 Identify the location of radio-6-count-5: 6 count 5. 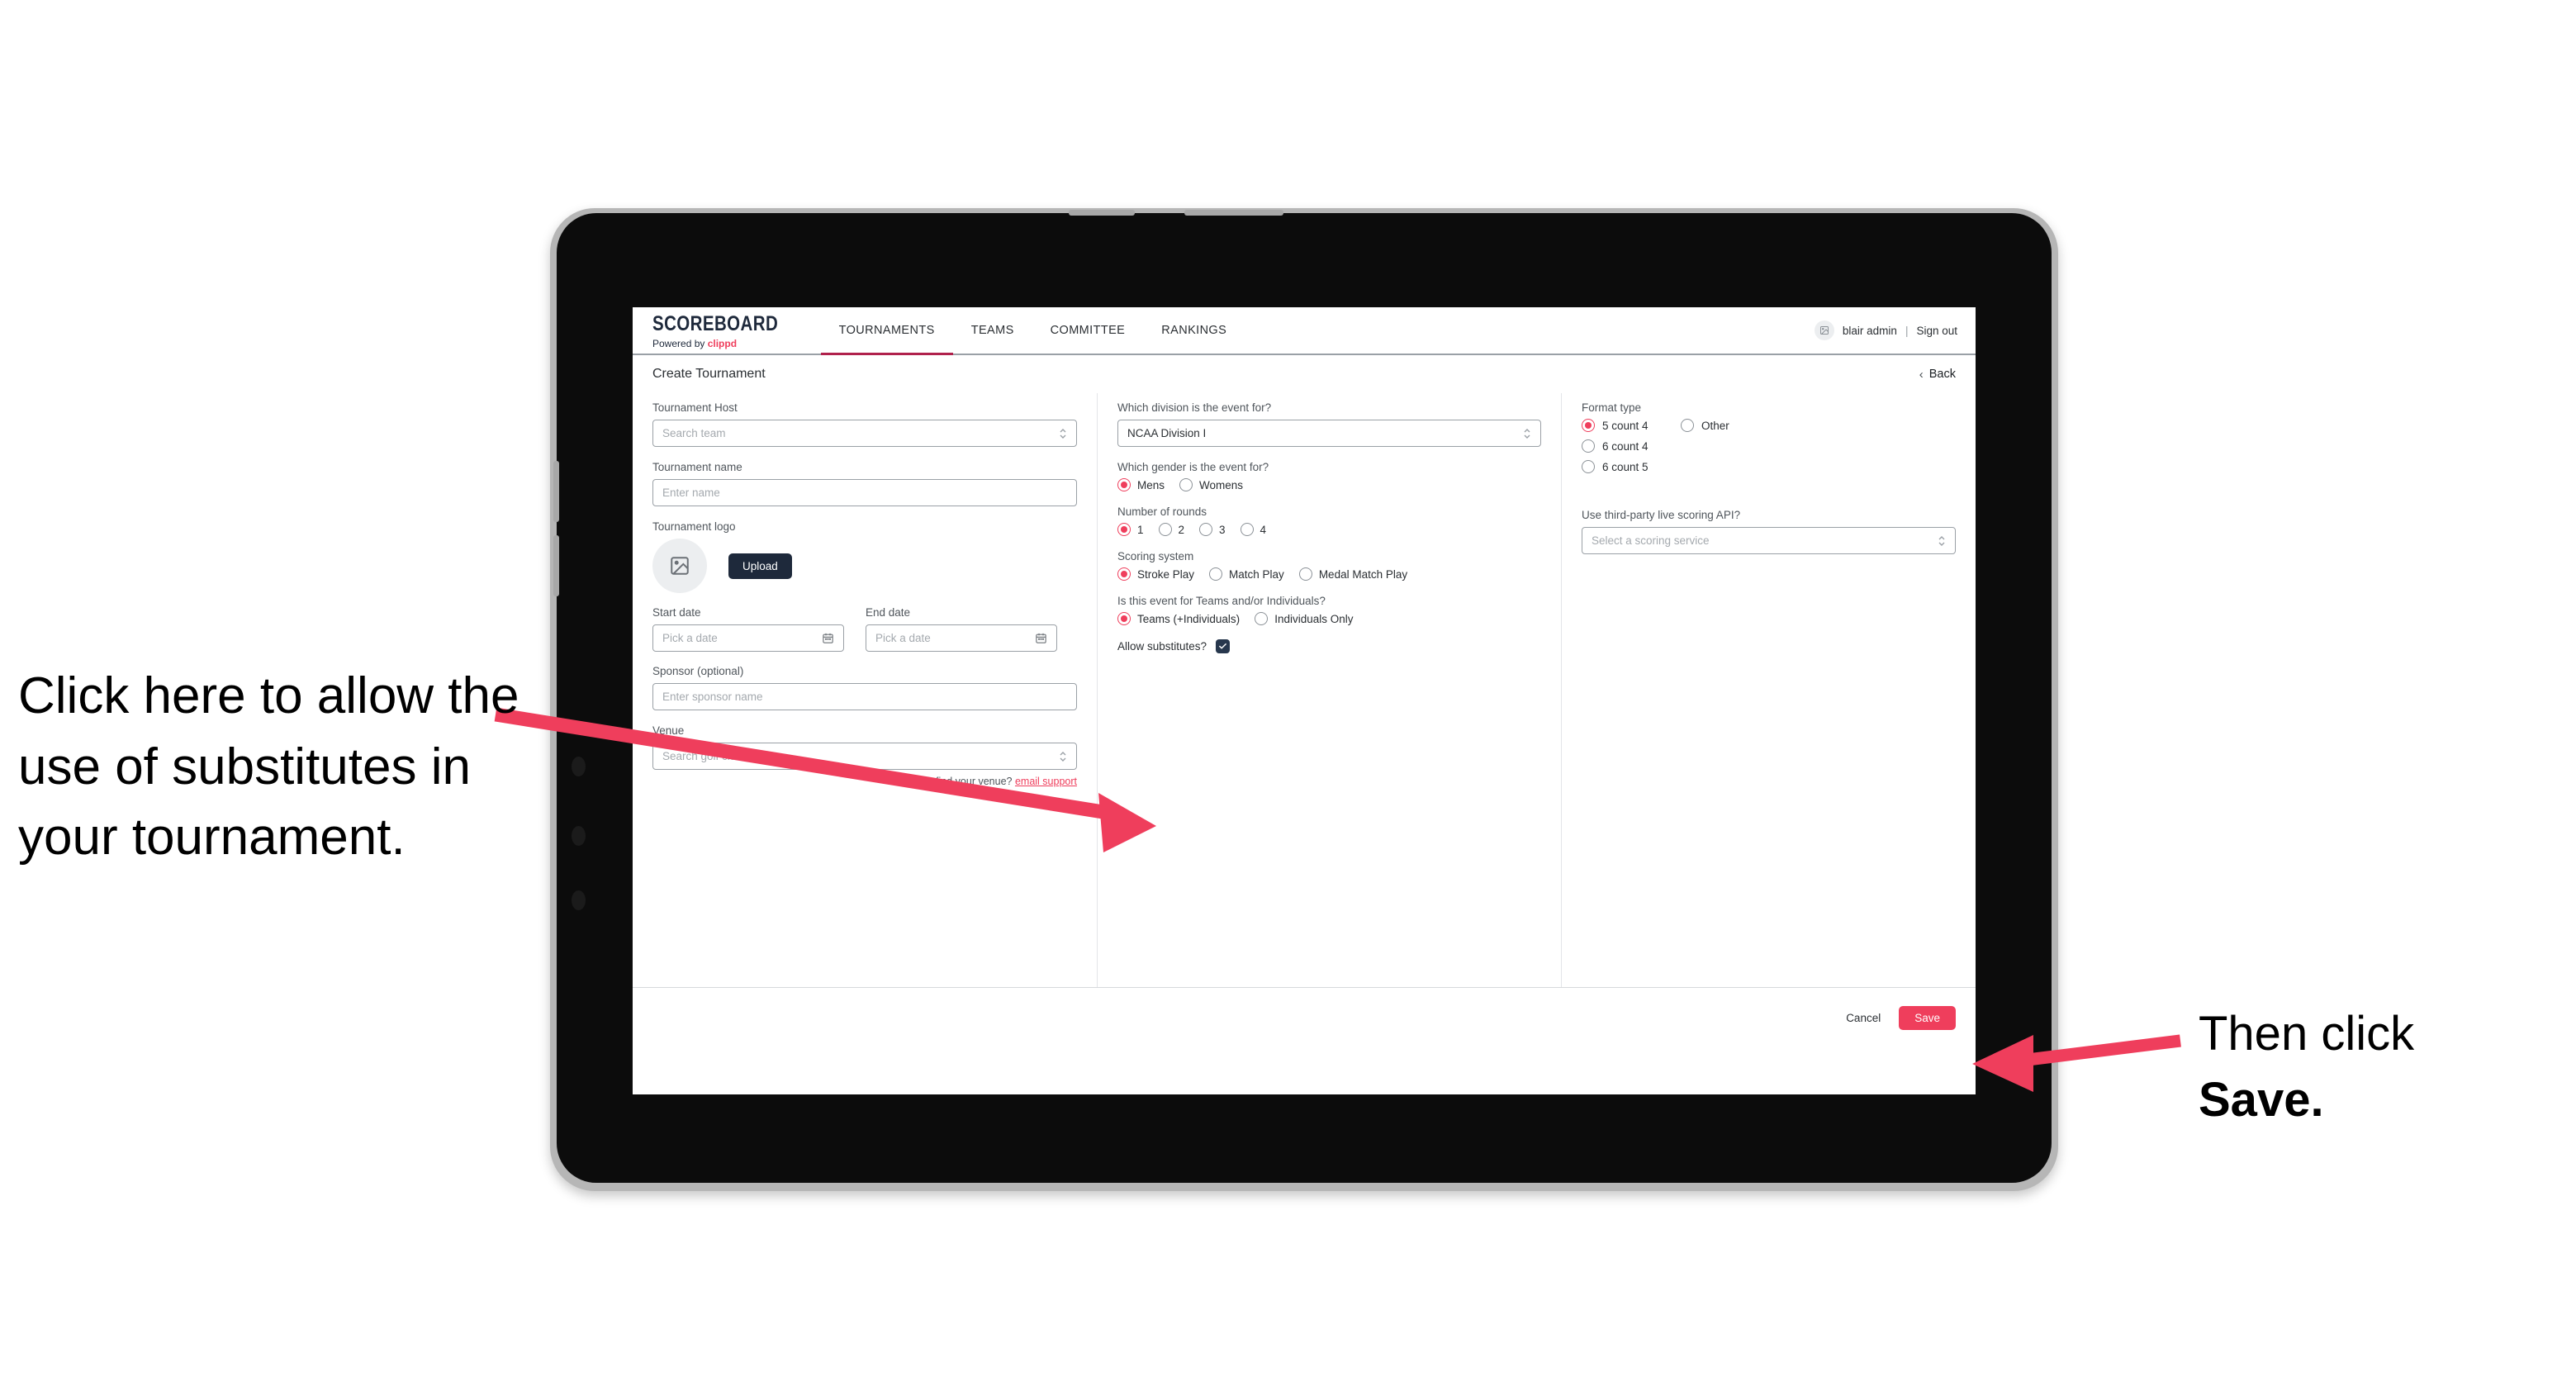
(1631, 466).